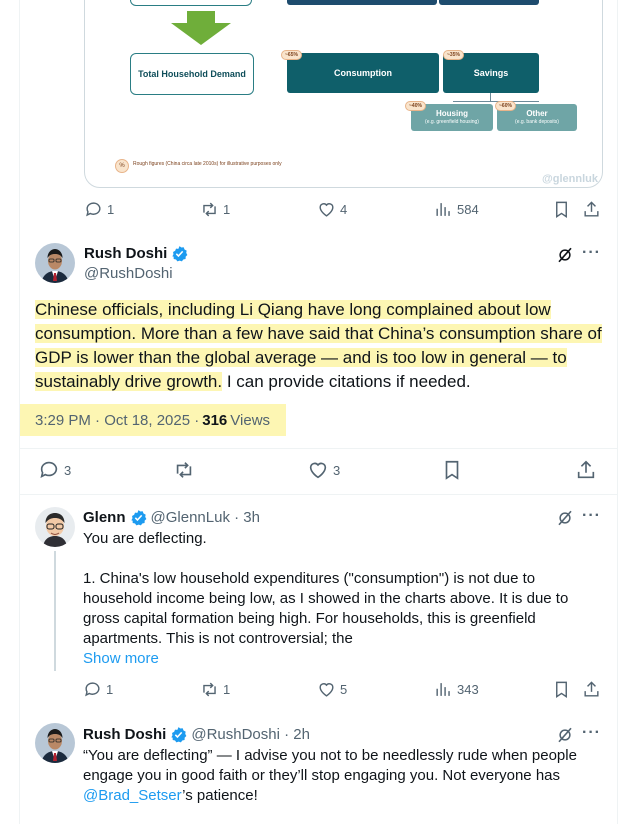  I want to click on timeline-right-border, so click(617, 412).